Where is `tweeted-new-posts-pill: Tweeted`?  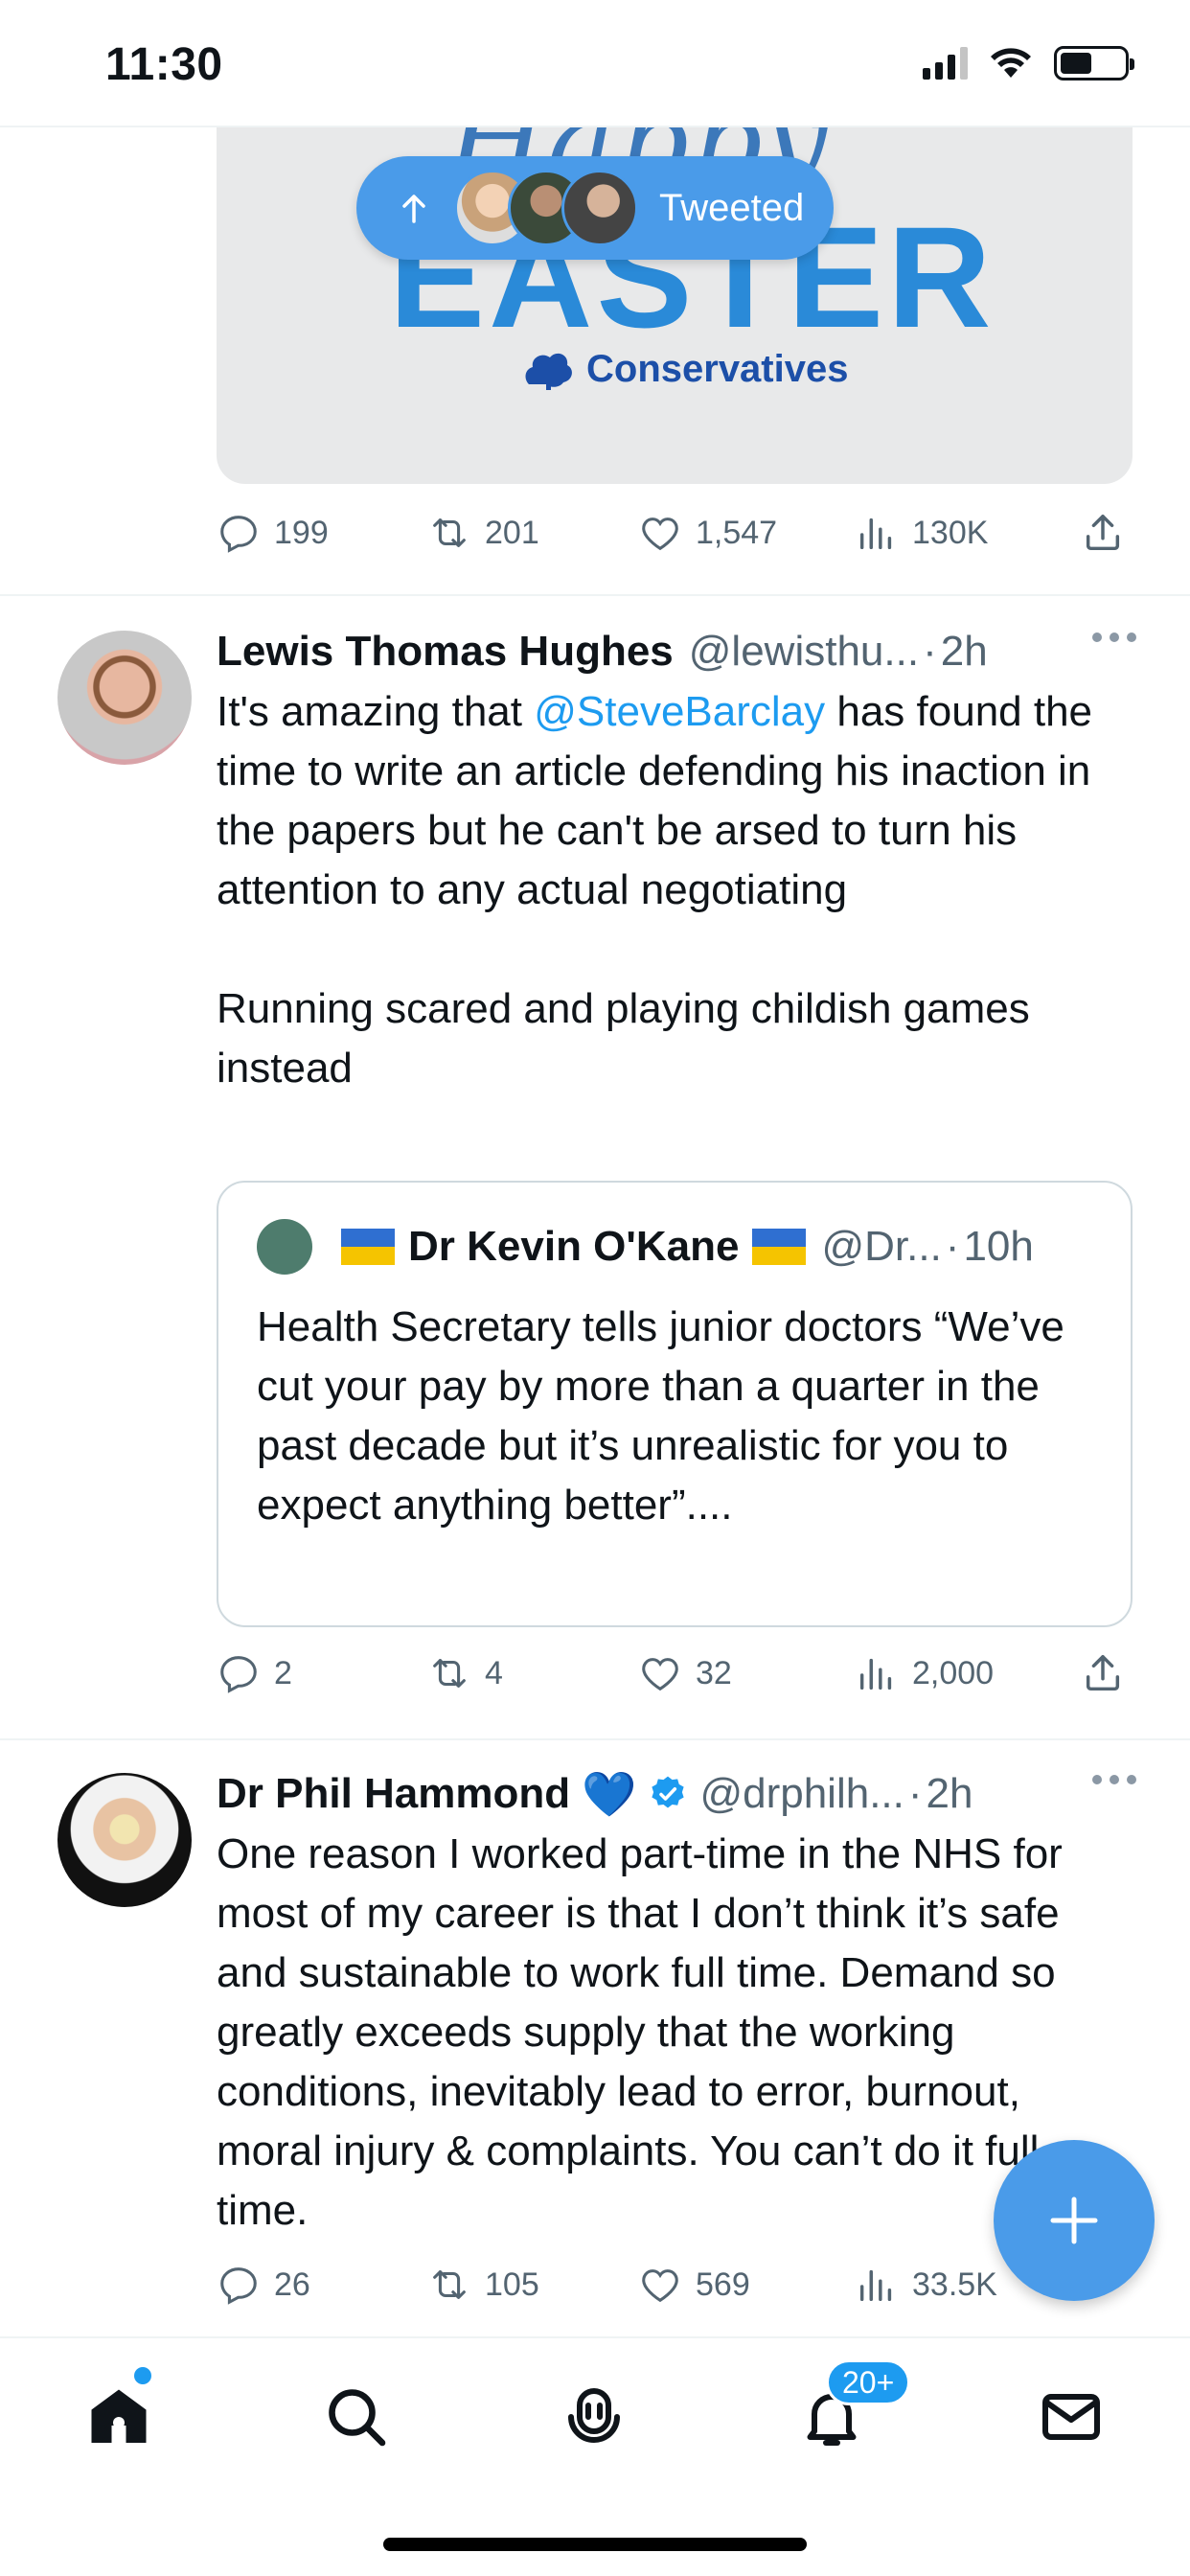 tweeted-new-posts-pill: Tweeted is located at coordinates (595, 208).